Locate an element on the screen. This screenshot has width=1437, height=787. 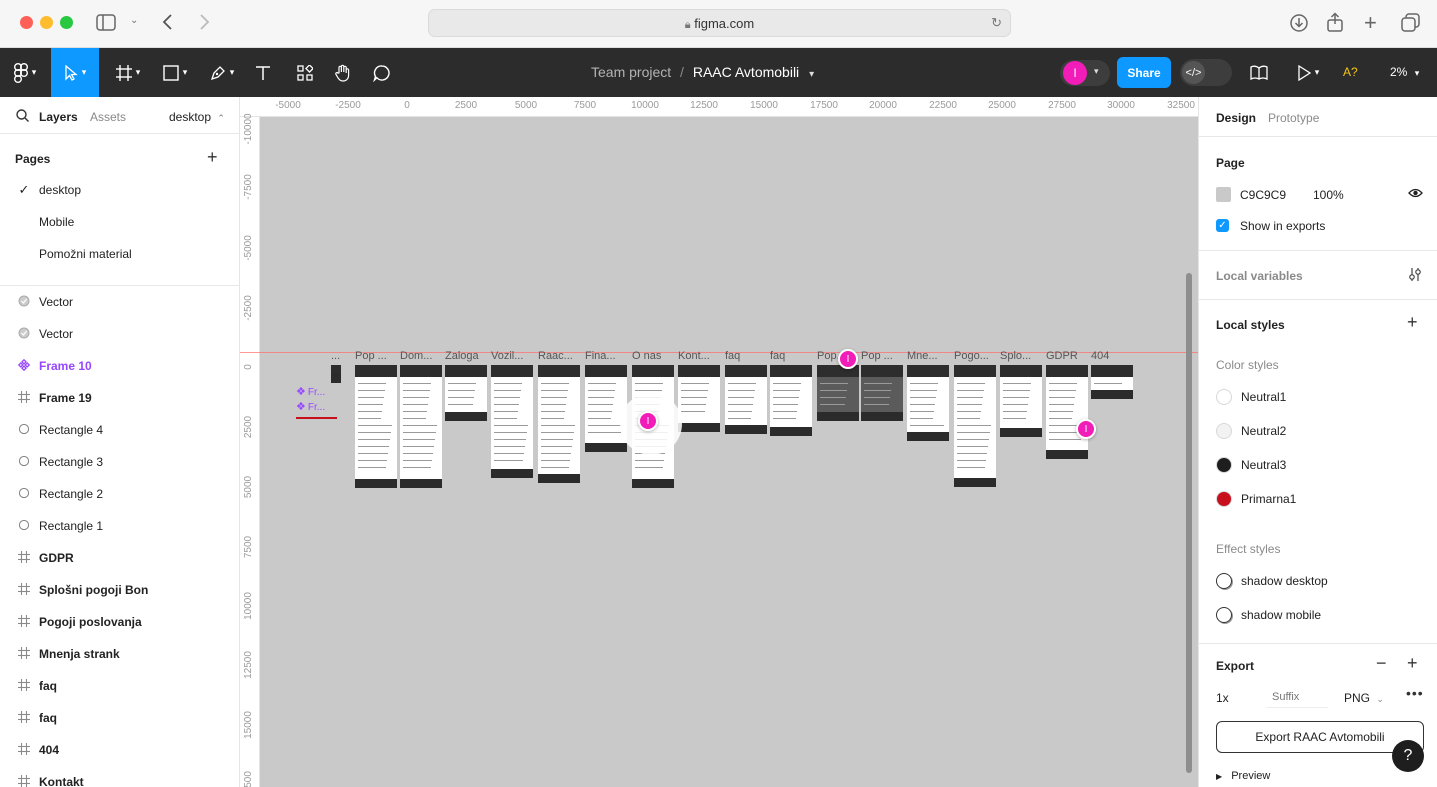
multiplayer-avatars: I ▾ is located at coordinates (1085, 73).